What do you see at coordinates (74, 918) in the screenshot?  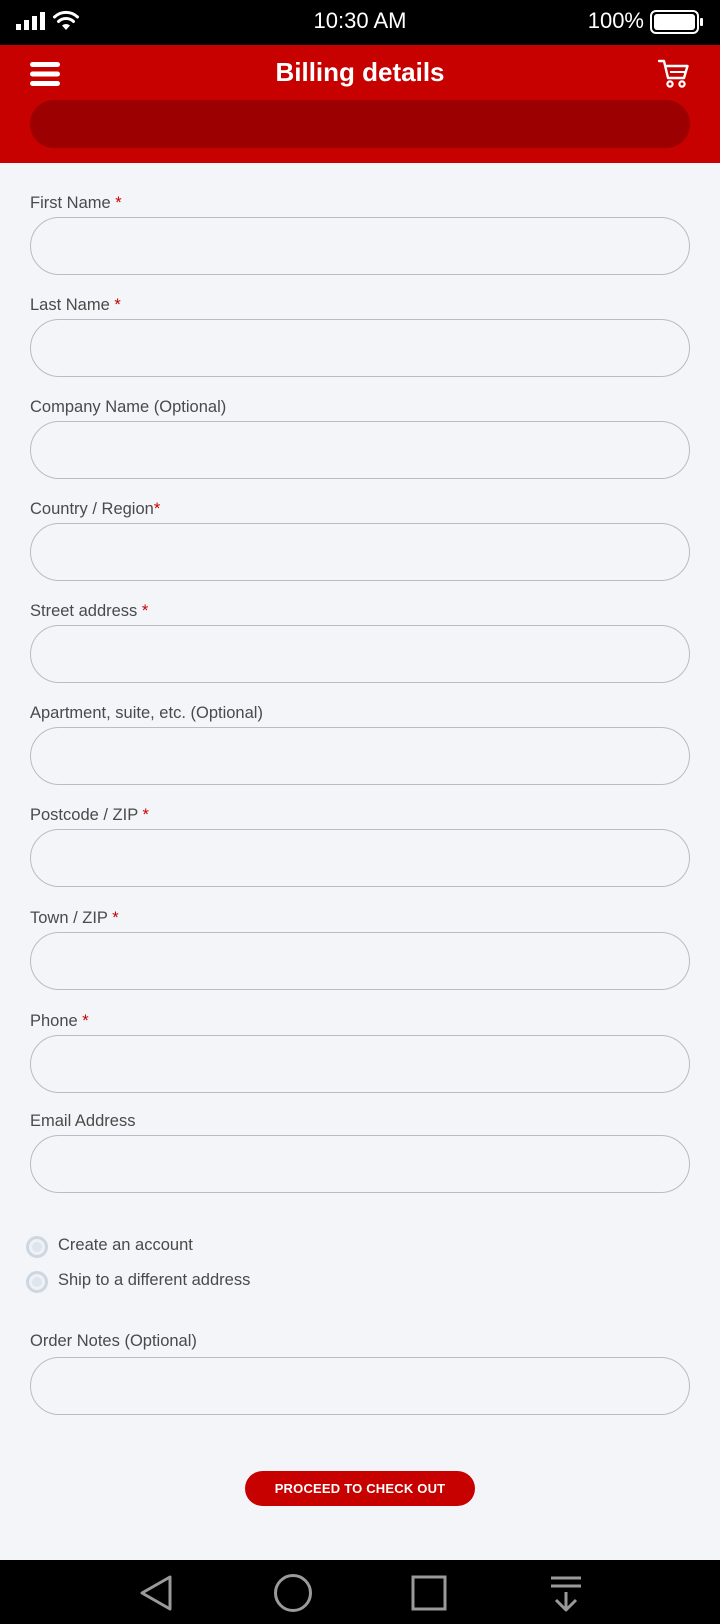 I see `town-label: Town / ZIP *` at bounding box center [74, 918].